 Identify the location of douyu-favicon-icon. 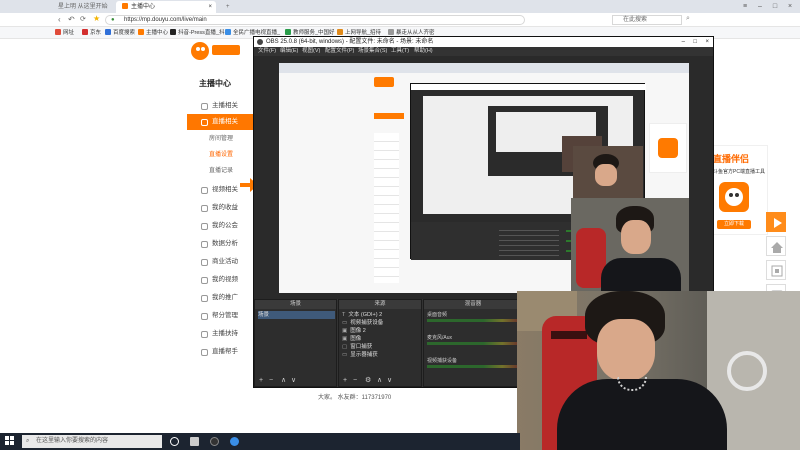
(125, 6).